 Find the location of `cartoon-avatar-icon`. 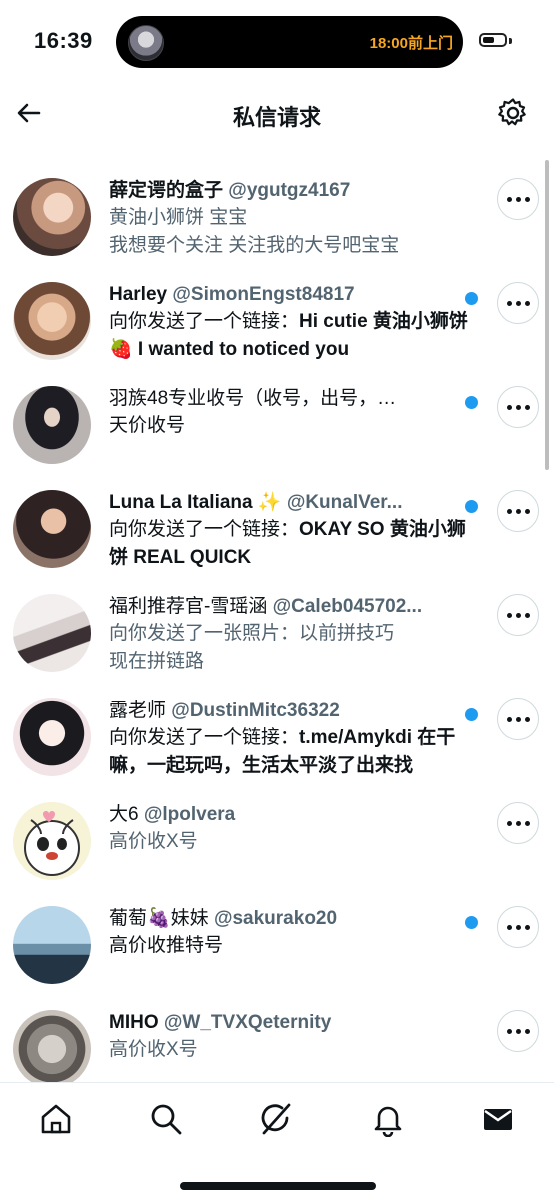

cartoon-avatar-icon is located at coordinates (52, 843).